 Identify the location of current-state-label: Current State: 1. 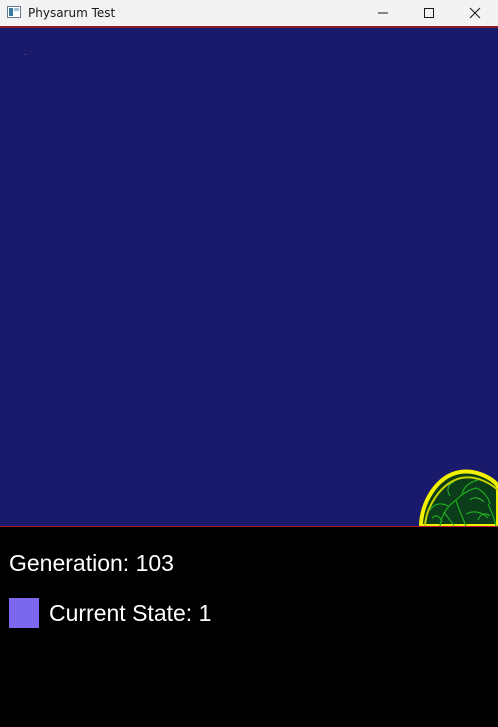
(130, 613).